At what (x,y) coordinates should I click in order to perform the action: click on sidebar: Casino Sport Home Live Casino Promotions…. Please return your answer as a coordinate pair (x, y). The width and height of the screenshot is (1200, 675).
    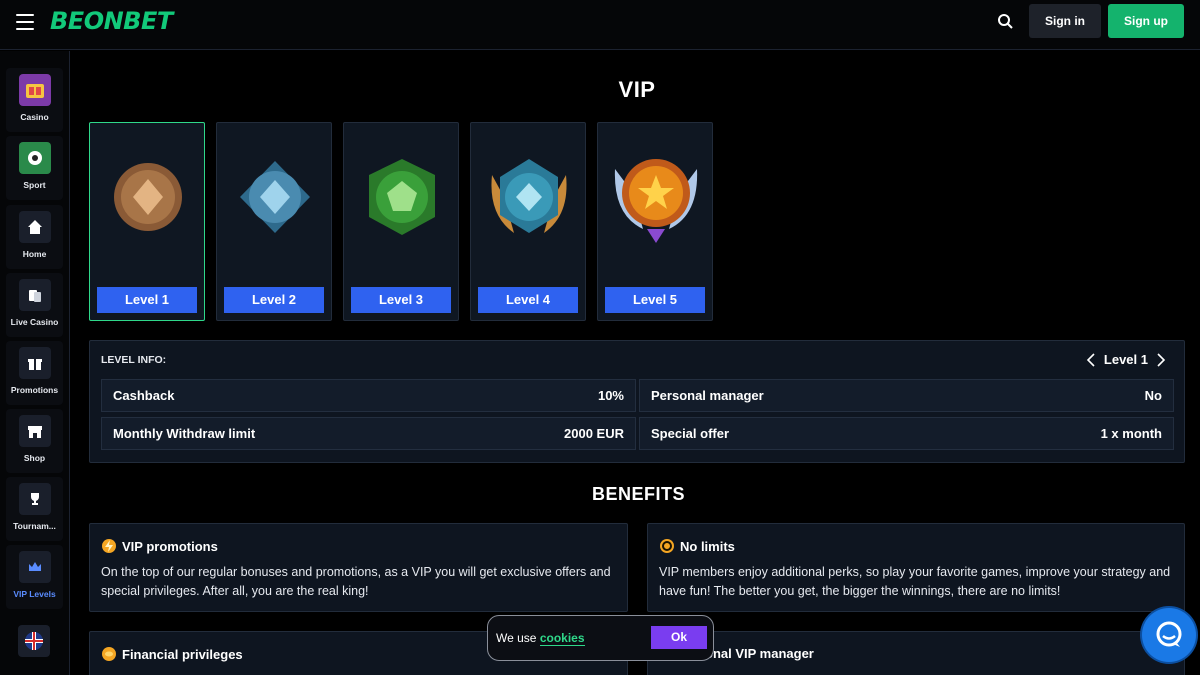
    Looking at the image, I should click on (35, 363).